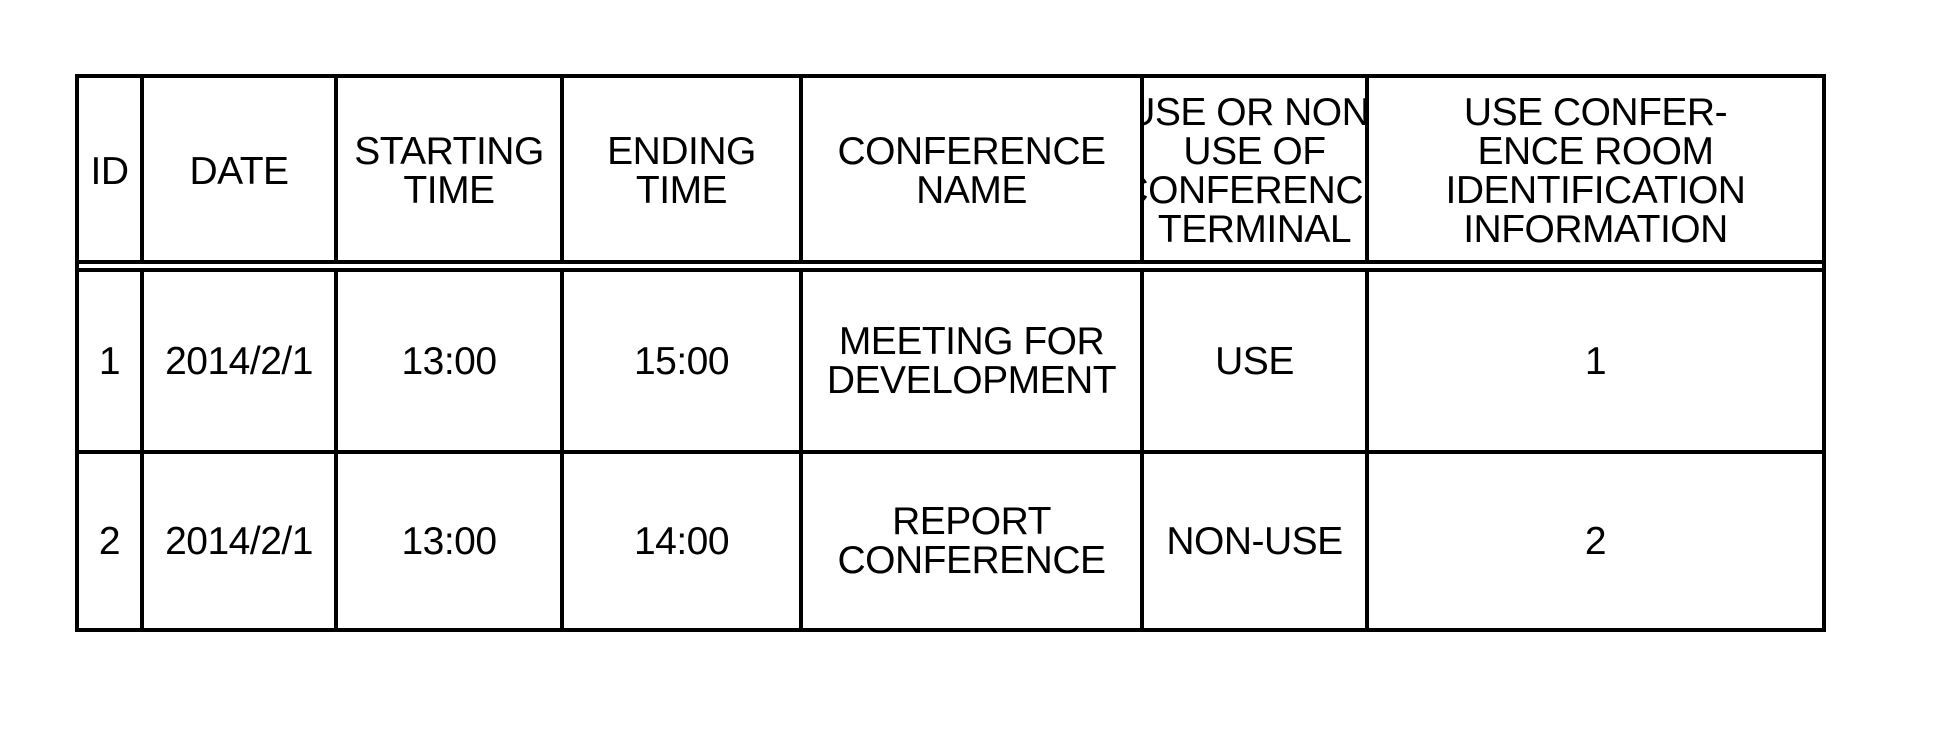  I want to click on column-header-starting-time: STARTING TIME, so click(451, 169).